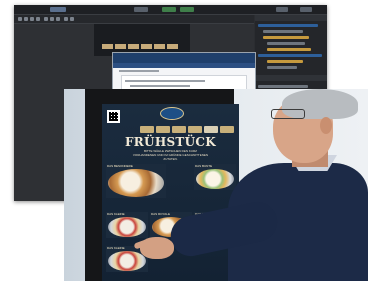 The image size is (368, 281). What do you see at coordinates (184, 65) in the screenshot?
I see `dialog-subheader` at bounding box center [184, 65].